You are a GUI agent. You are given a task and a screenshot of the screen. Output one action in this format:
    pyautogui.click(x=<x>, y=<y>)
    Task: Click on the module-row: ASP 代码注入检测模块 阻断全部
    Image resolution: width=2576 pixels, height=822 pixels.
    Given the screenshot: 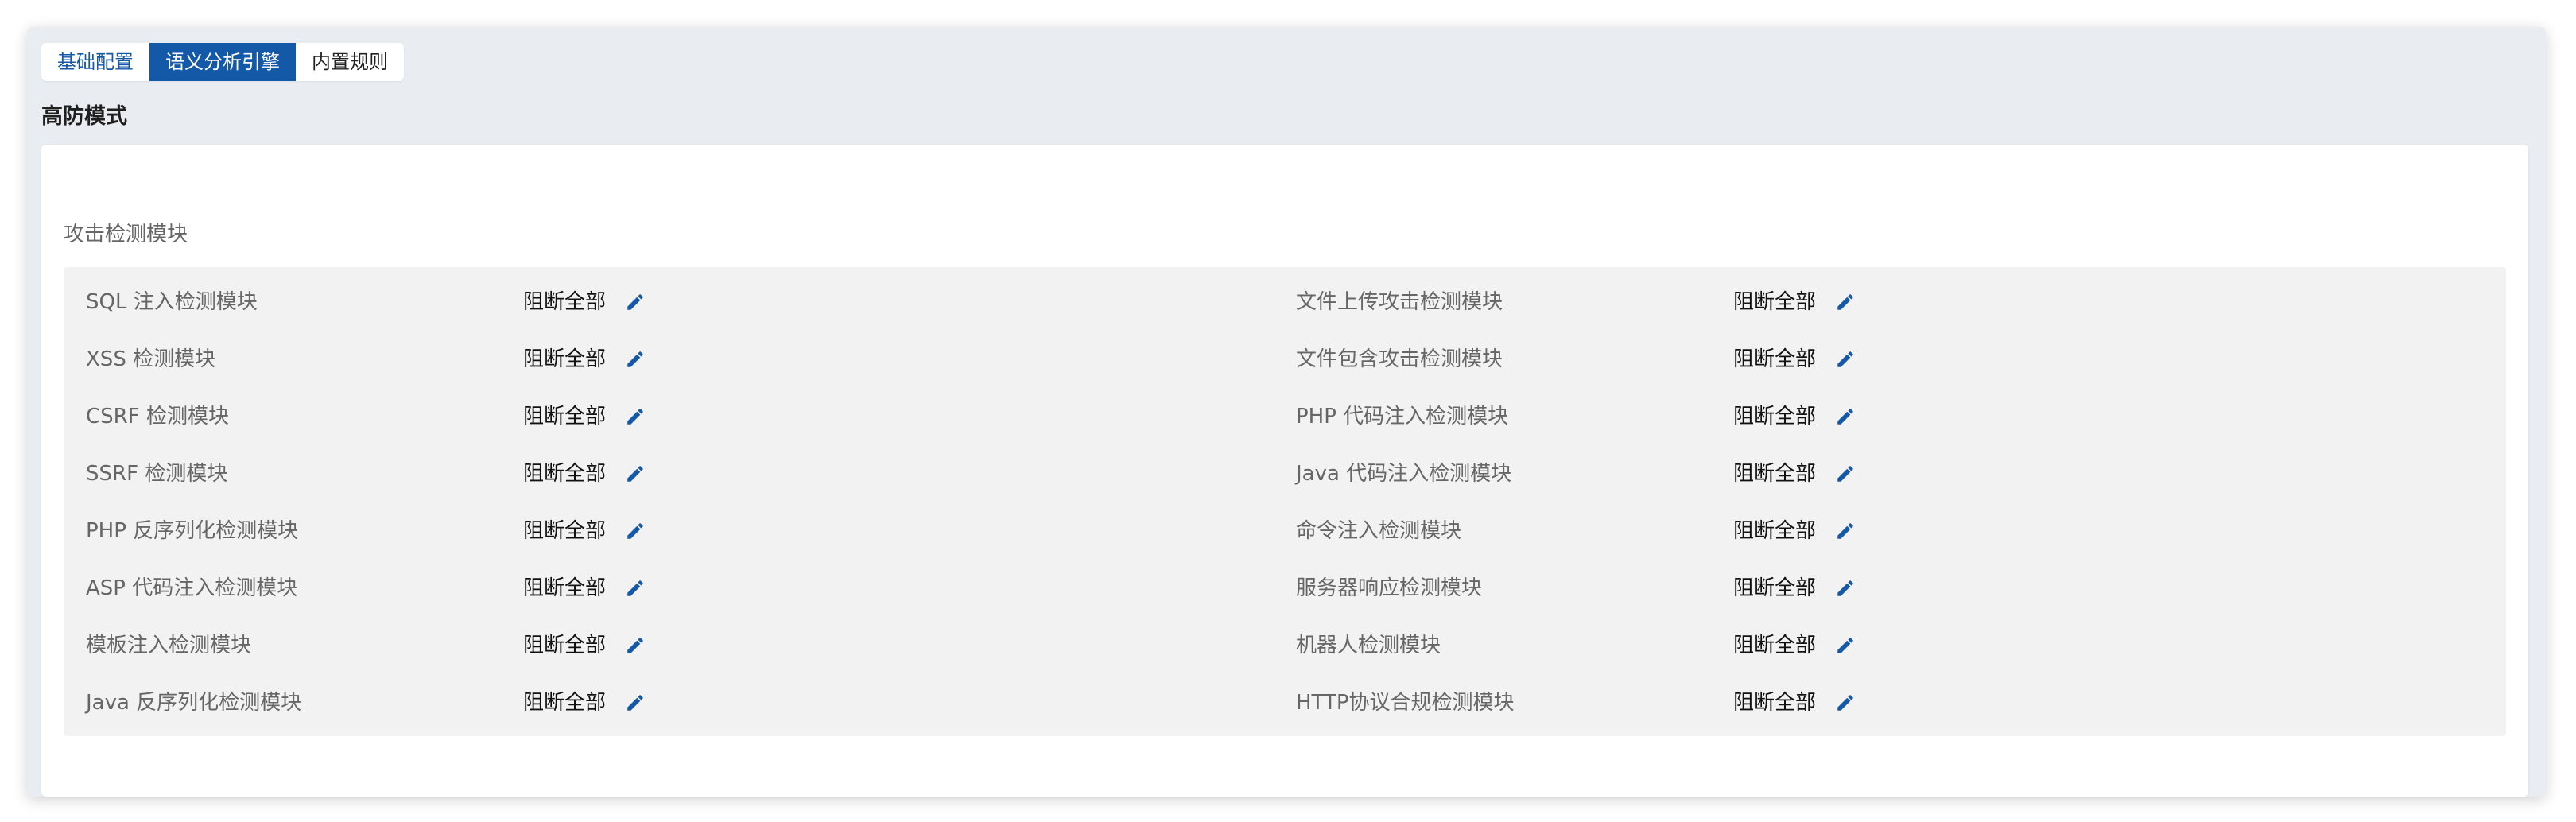 What is the action you would take?
    pyautogui.click(x=660, y=588)
    